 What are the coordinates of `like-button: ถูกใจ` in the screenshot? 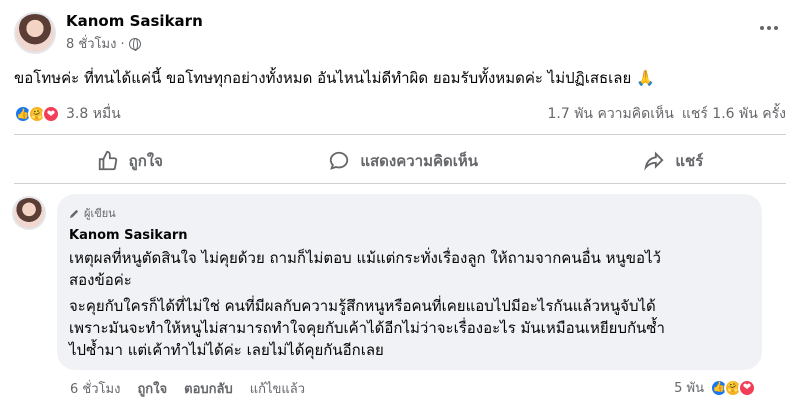 It's located at (130, 161).